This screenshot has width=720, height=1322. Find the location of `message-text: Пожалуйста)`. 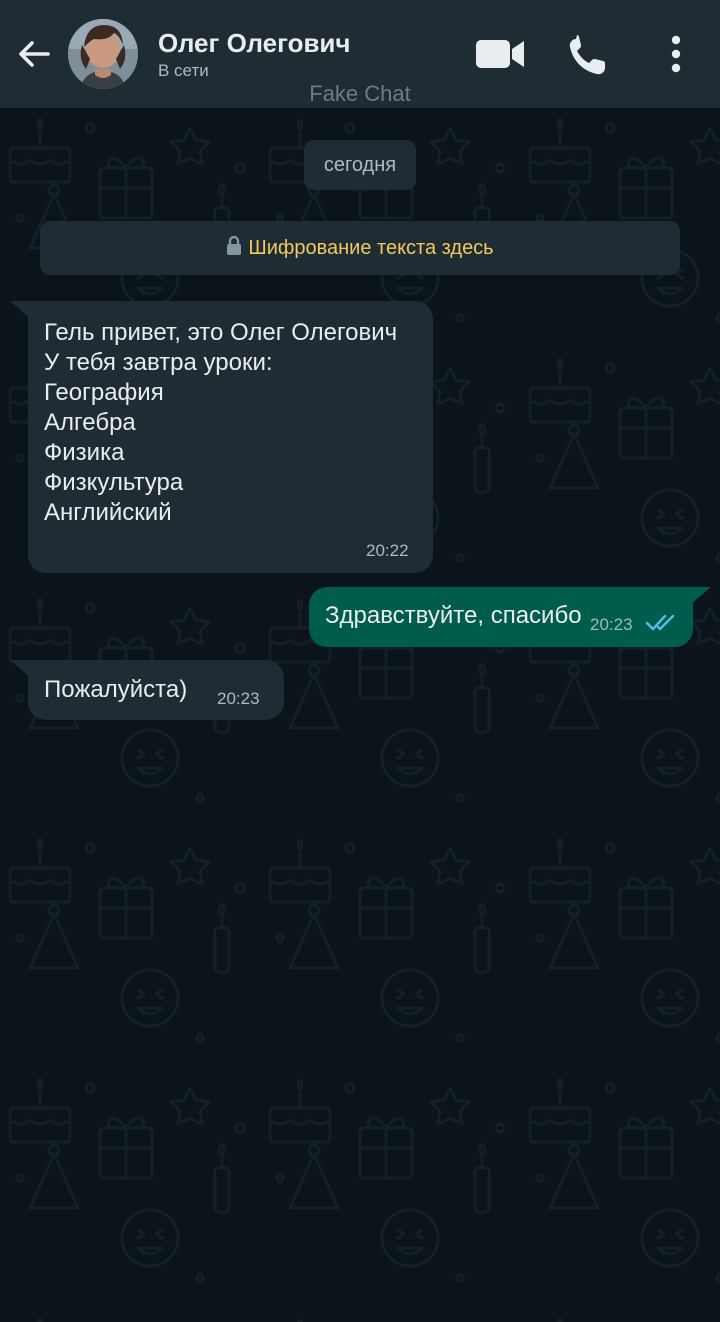

message-text: Пожалуйста) is located at coordinates (116, 689).